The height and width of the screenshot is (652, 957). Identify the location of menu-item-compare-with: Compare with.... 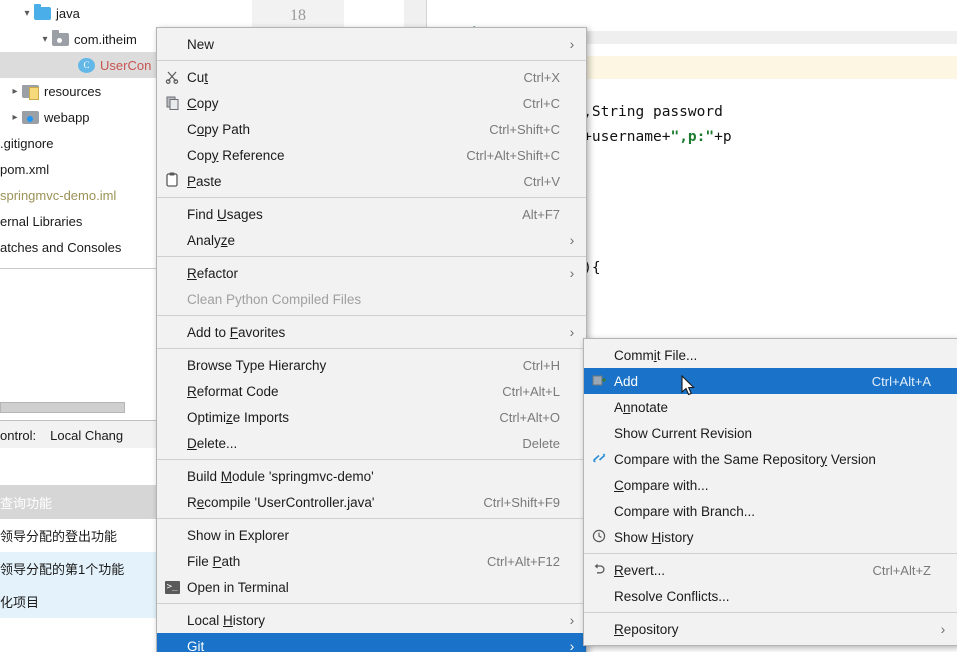
(770, 485).